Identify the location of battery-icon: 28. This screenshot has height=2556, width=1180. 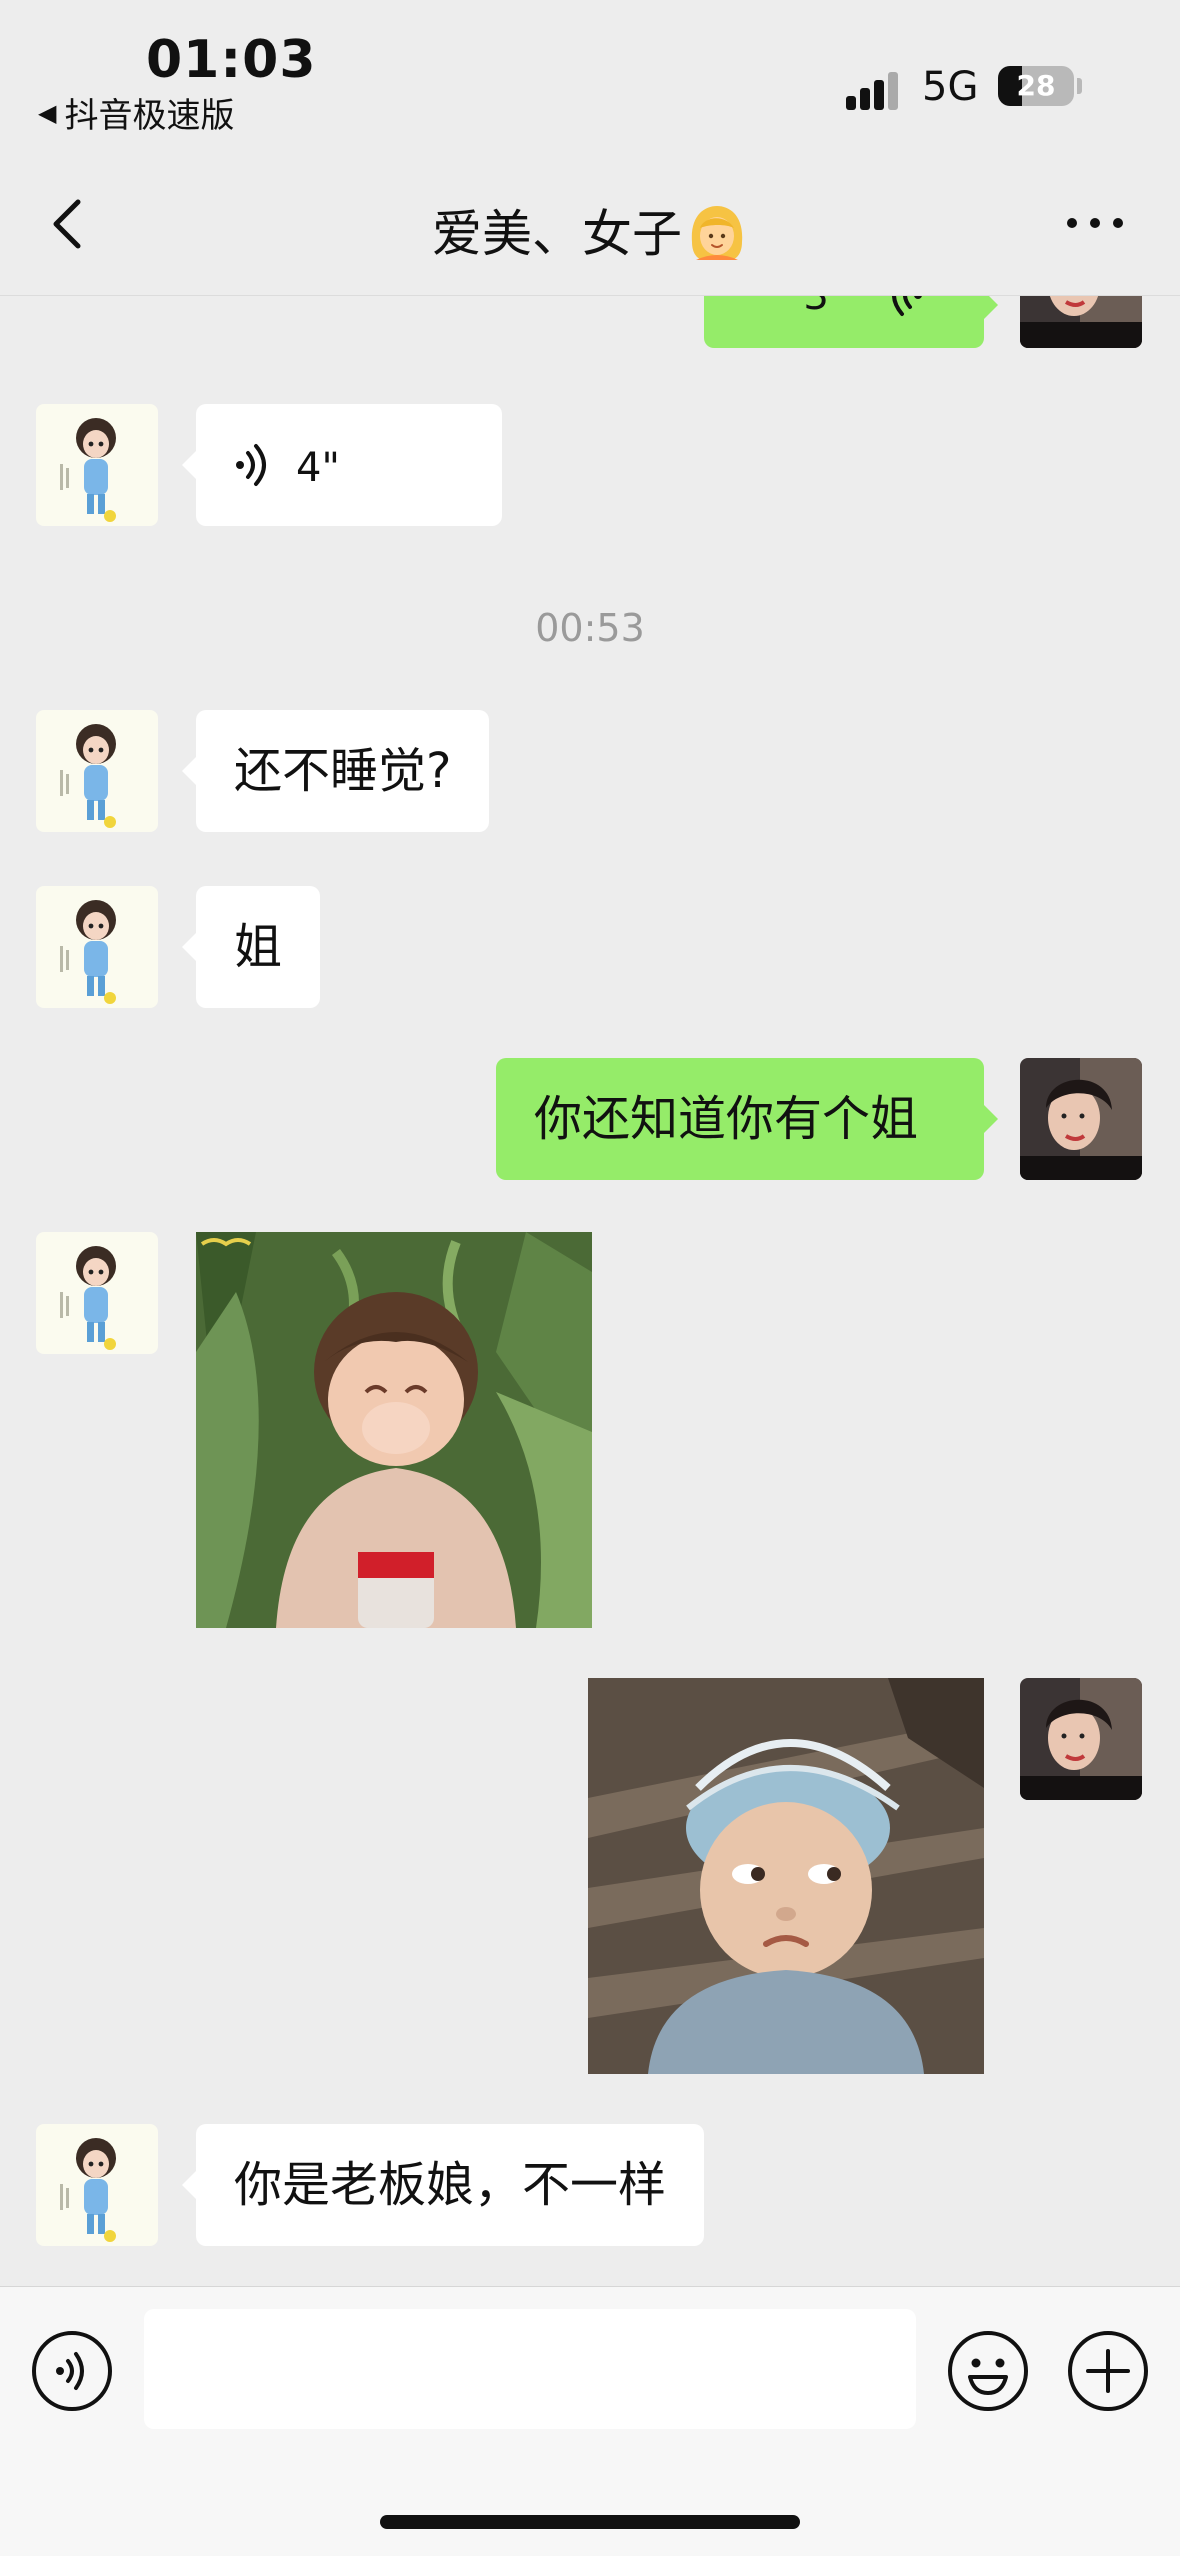
(1036, 86).